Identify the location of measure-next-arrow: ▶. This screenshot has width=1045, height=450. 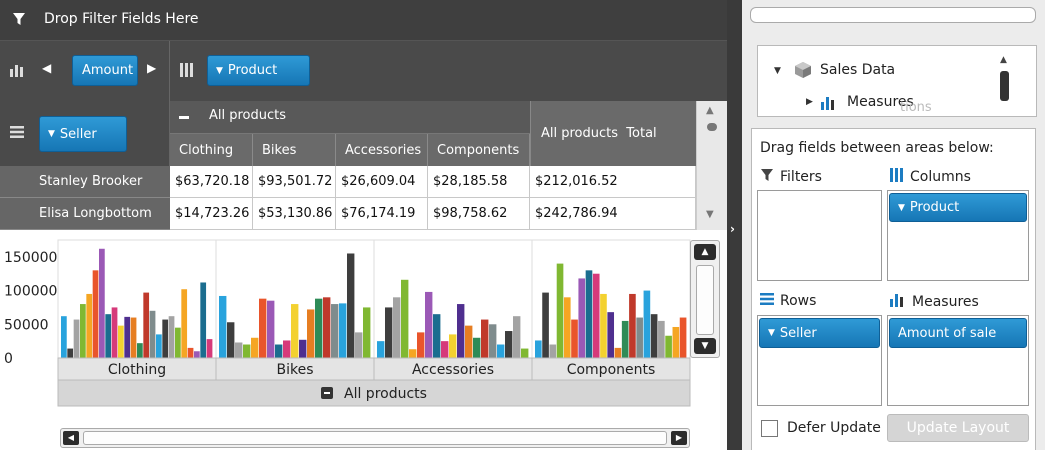
(151, 68).